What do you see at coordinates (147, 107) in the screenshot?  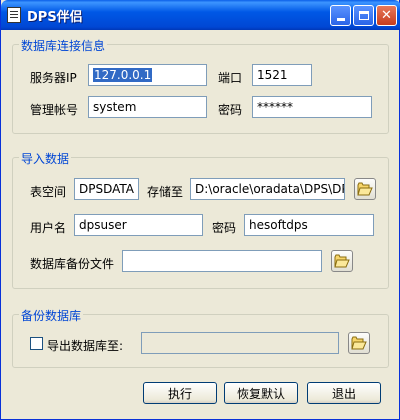 I see `account-input: system` at bounding box center [147, 107].